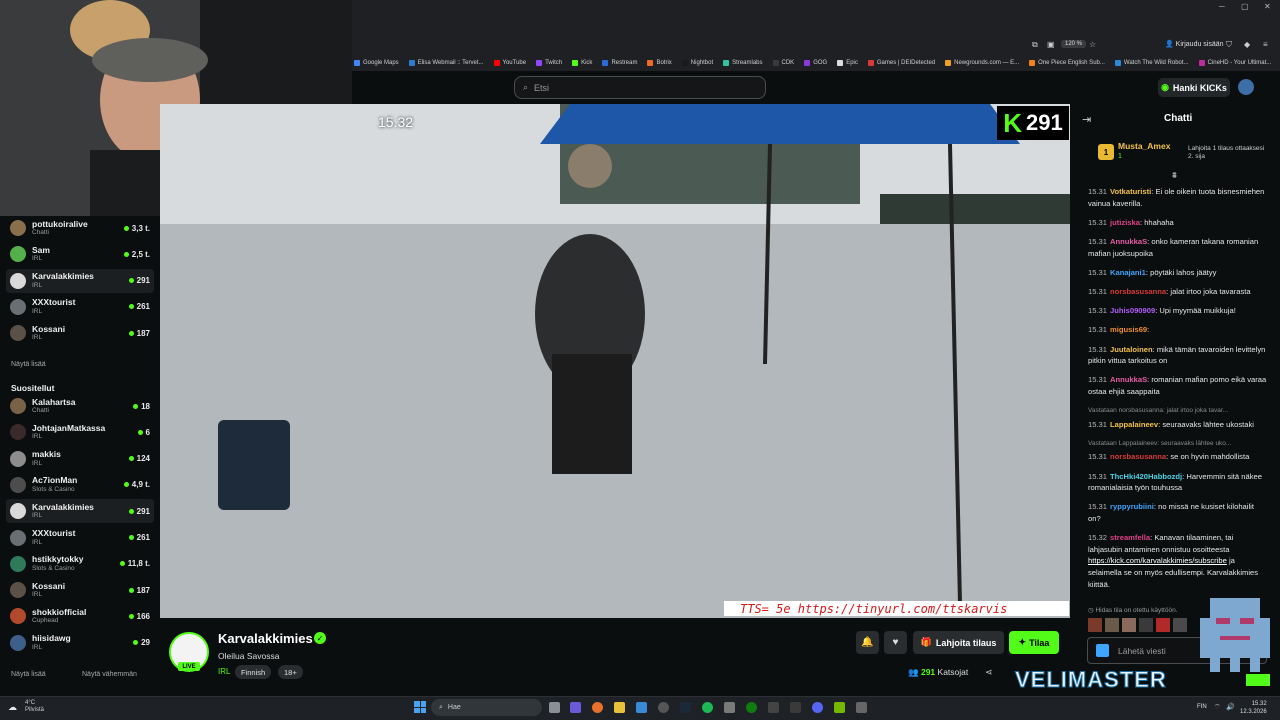 The image size is (1280, 720). Describe the element at coordinates (1144, 146) in the screenshot. I see `pinned-user: Musta_Amex` at that location.